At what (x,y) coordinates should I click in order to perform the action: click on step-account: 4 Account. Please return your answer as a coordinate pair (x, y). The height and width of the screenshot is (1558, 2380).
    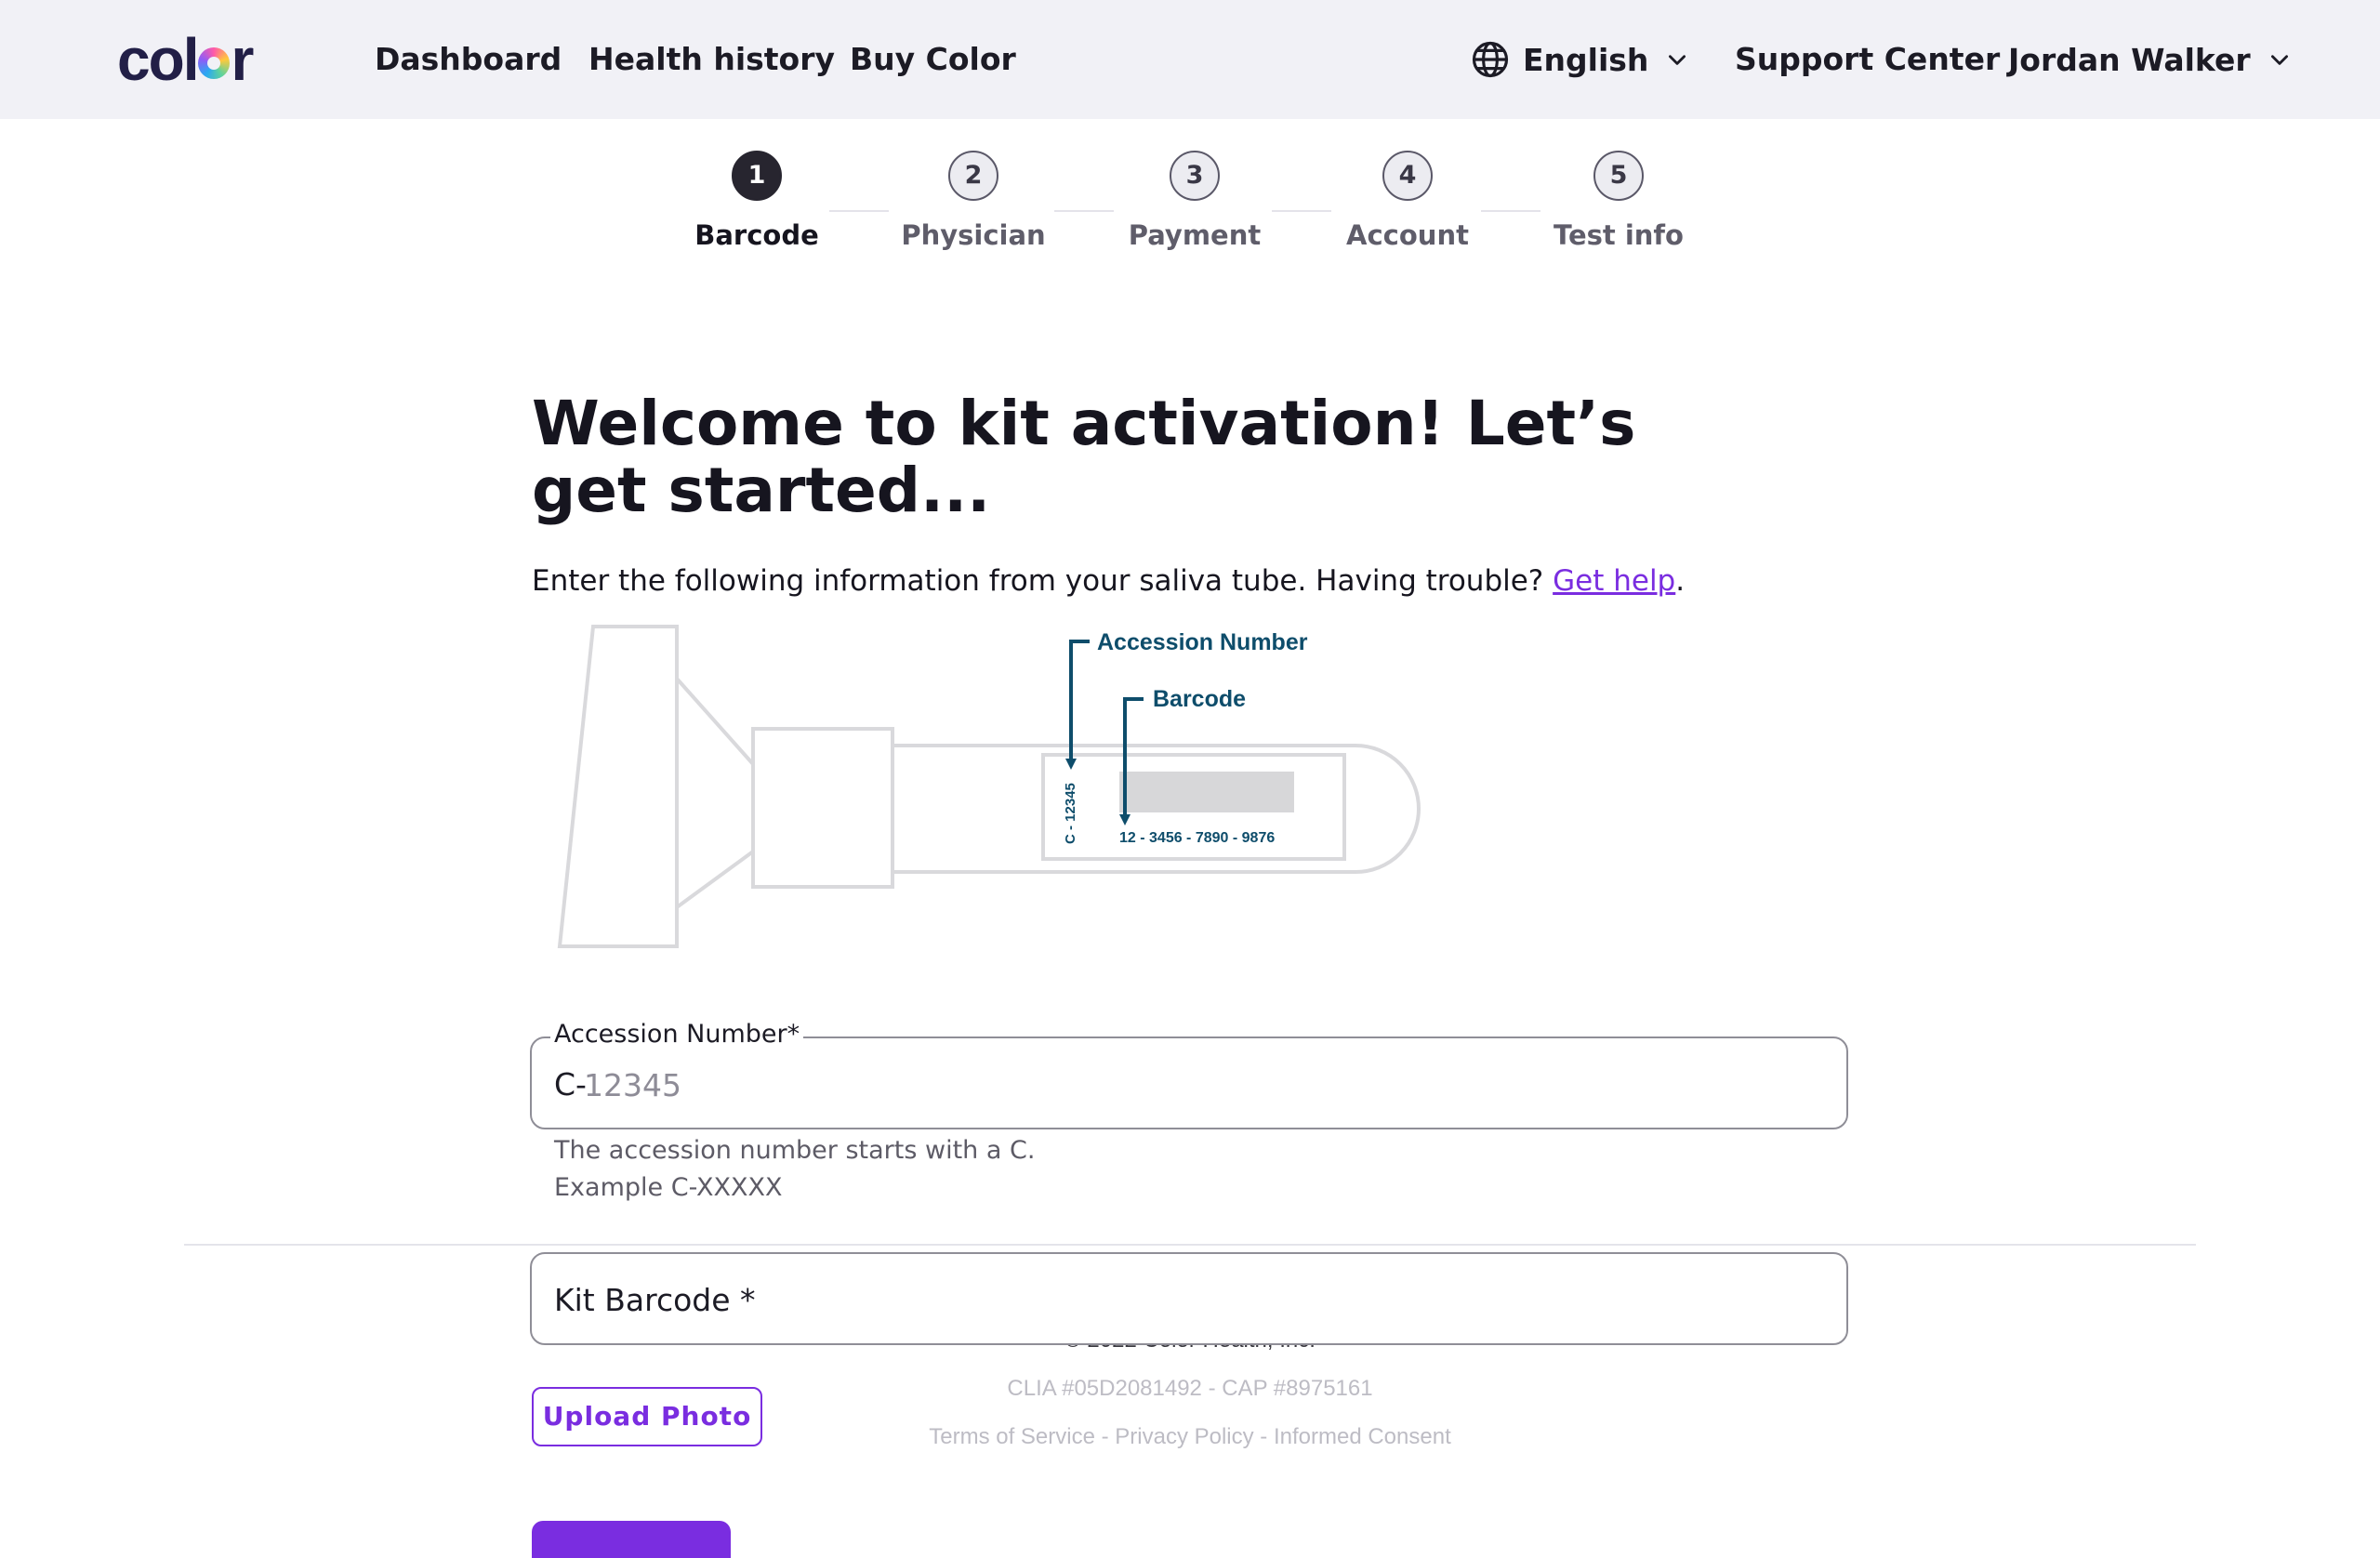
    Looking at the image, I should click on (1408, 201).